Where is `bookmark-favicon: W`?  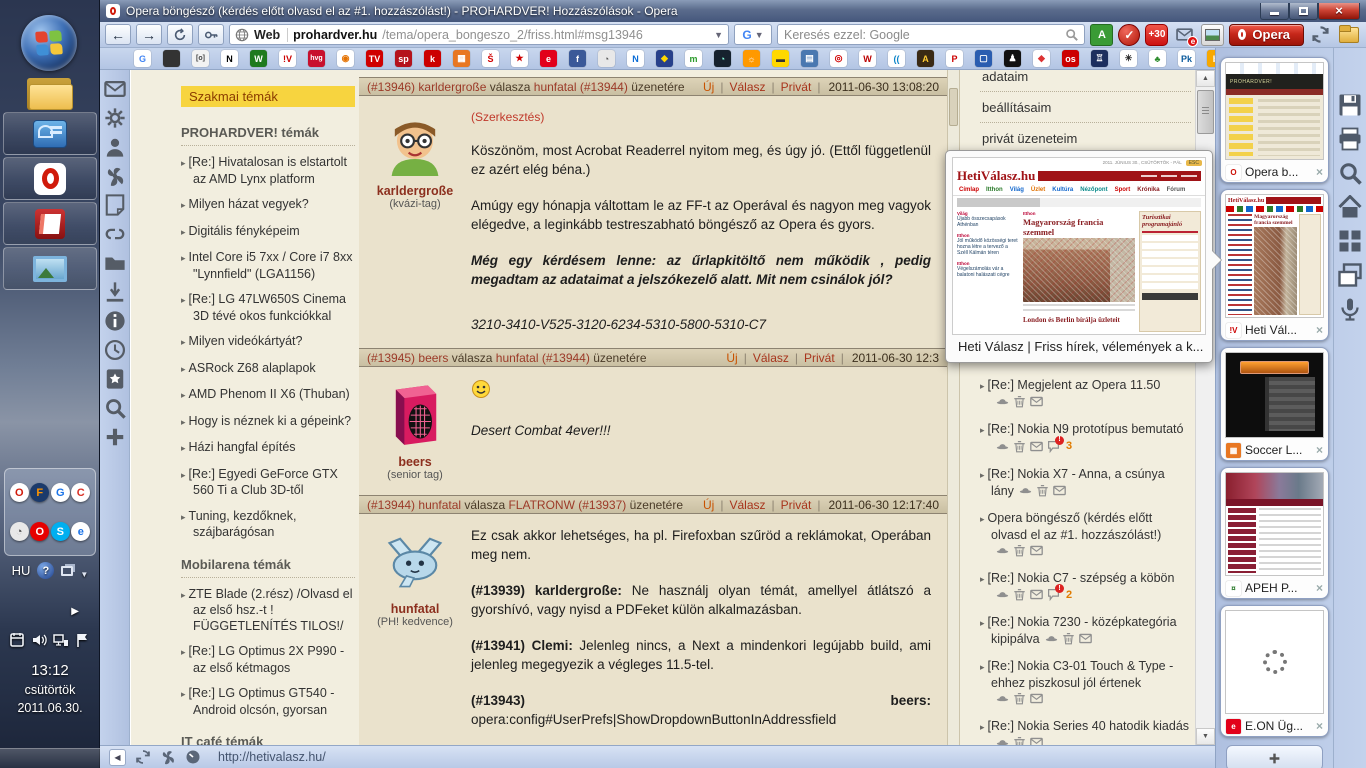
bookmark-favicon: W is located at coordinates (867, 58).